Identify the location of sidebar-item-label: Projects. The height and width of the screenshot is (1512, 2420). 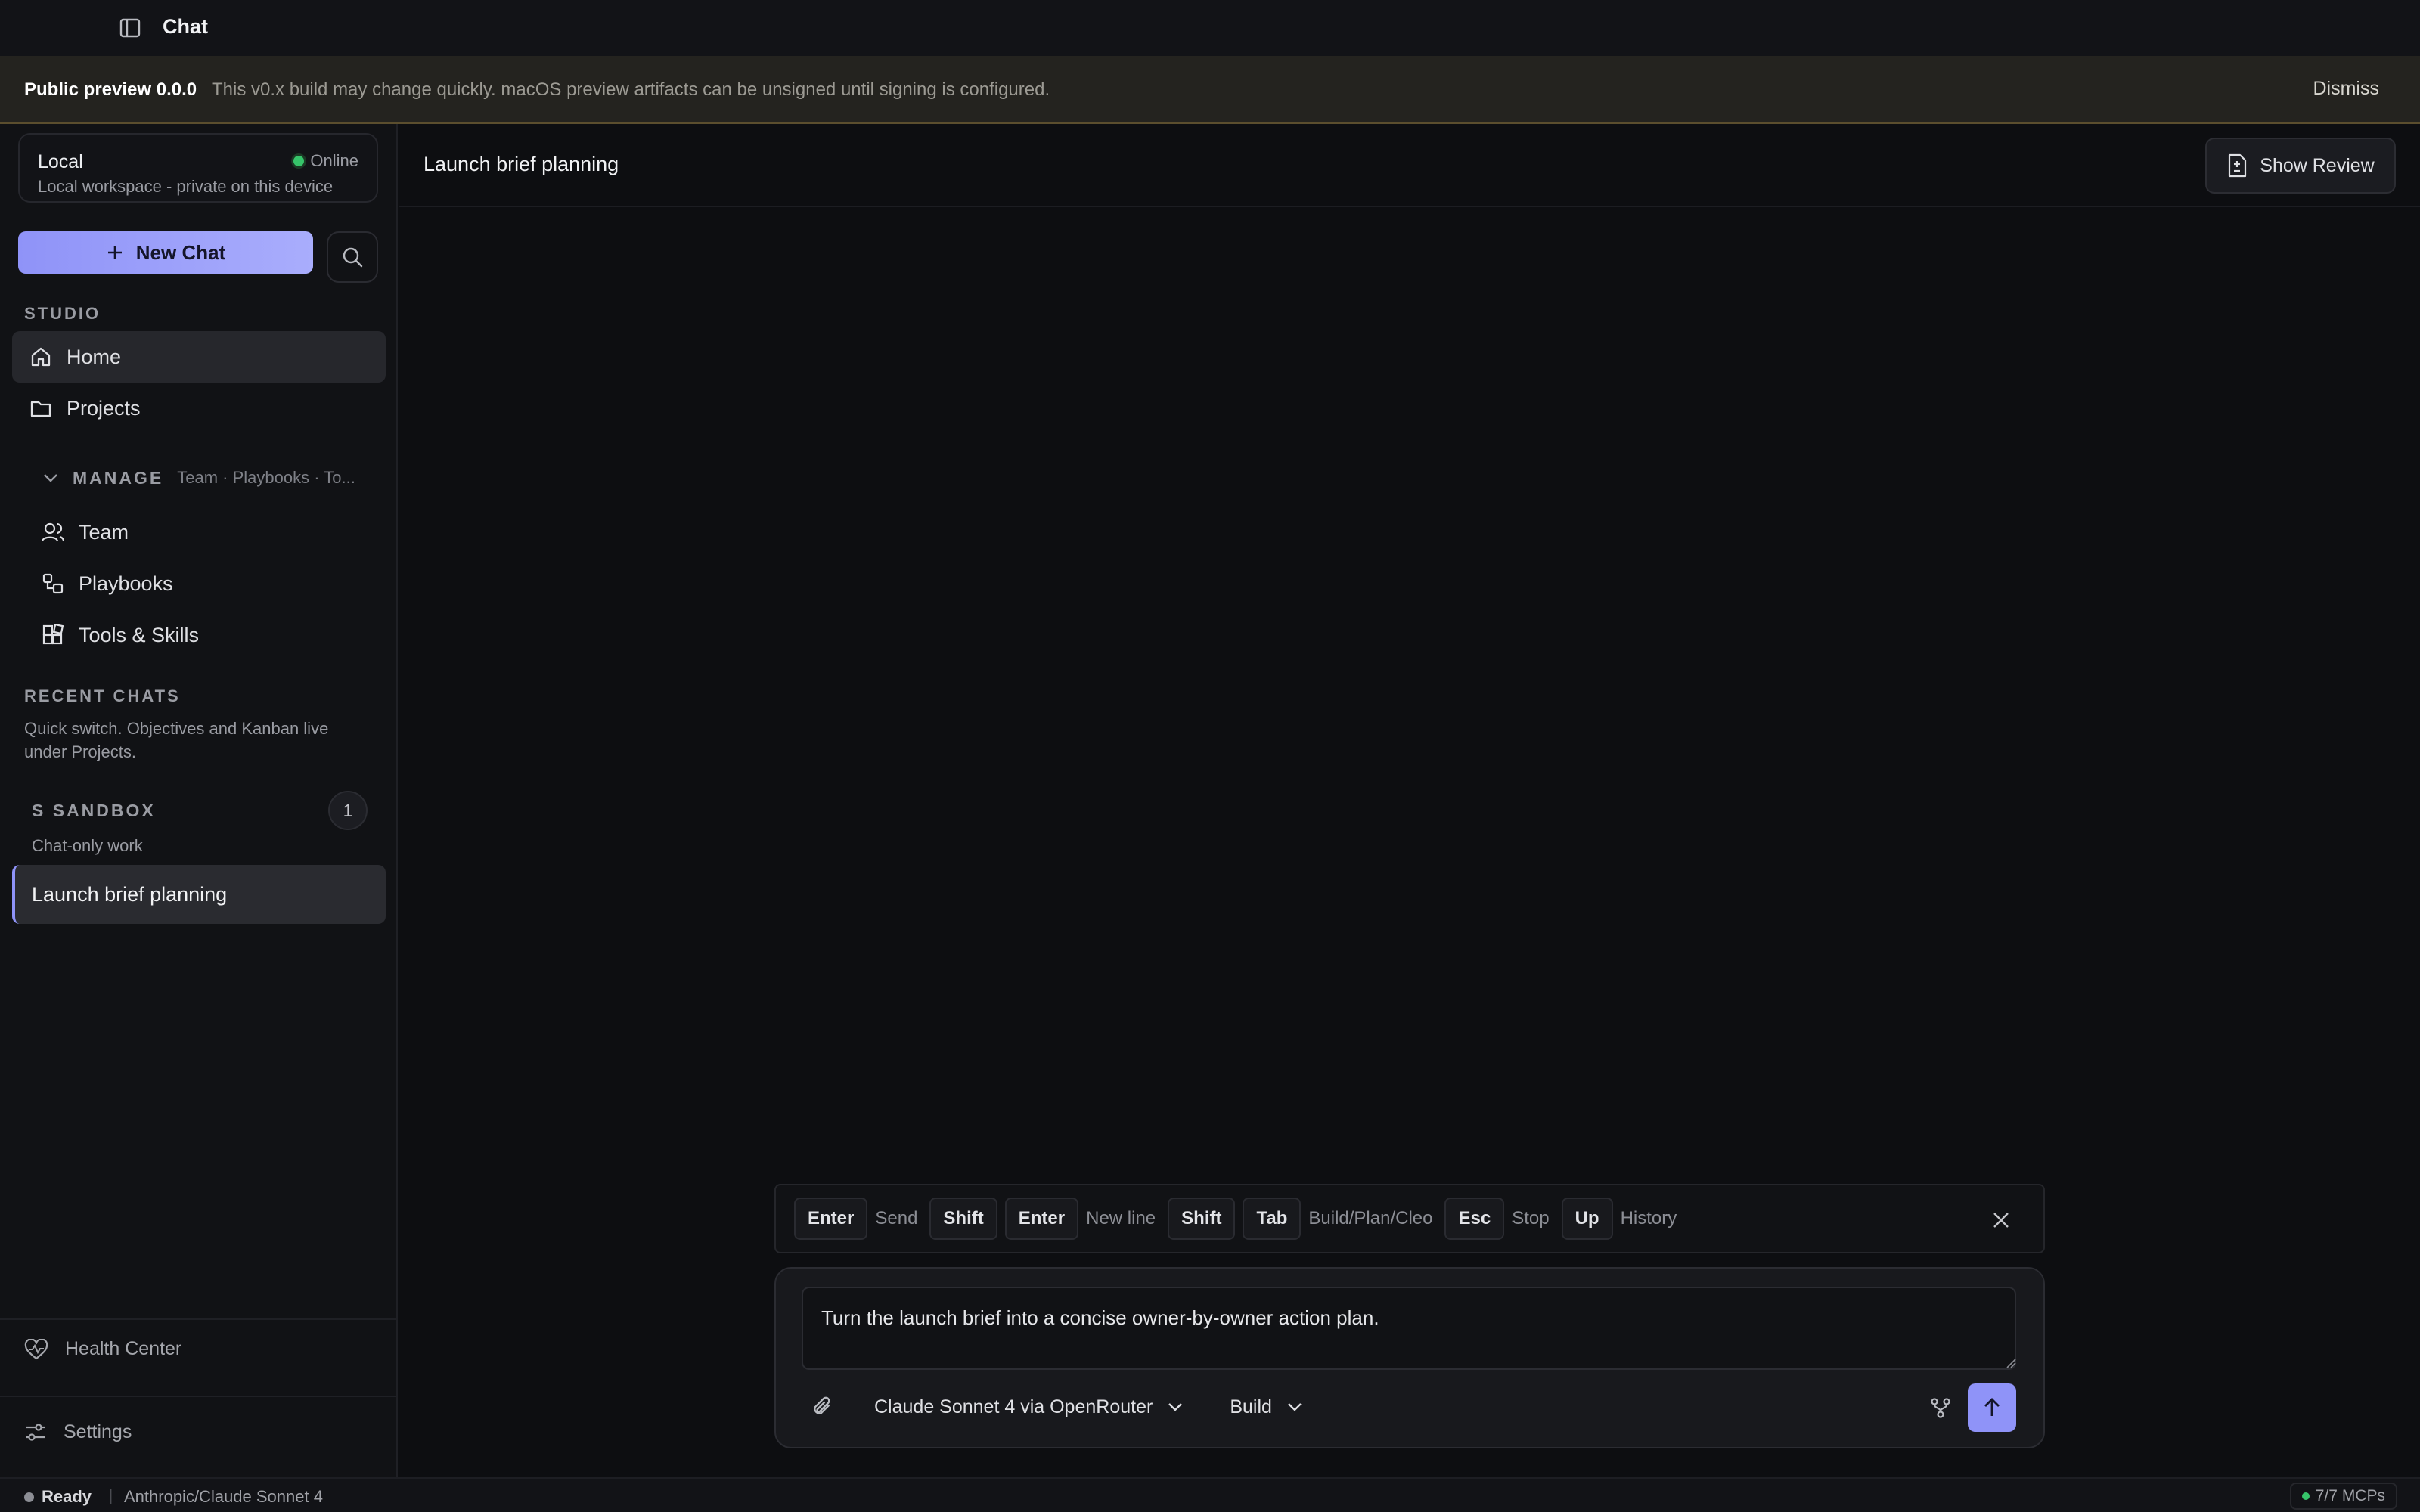
(104, 408).